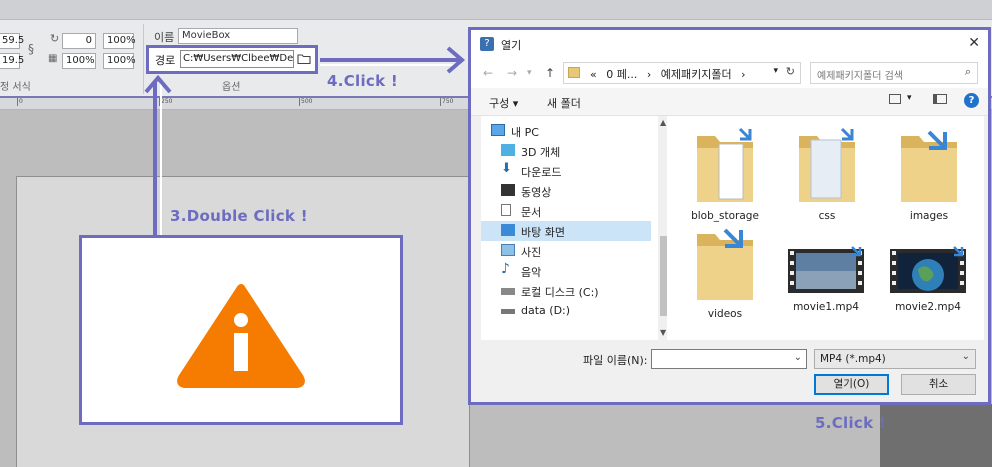 The width and height of the screenshot is (992, 467). What do you see at coordinates (851, 384) in the screenshot?
I see `open-button: 열기(O)` at bounding box center [851, 384].